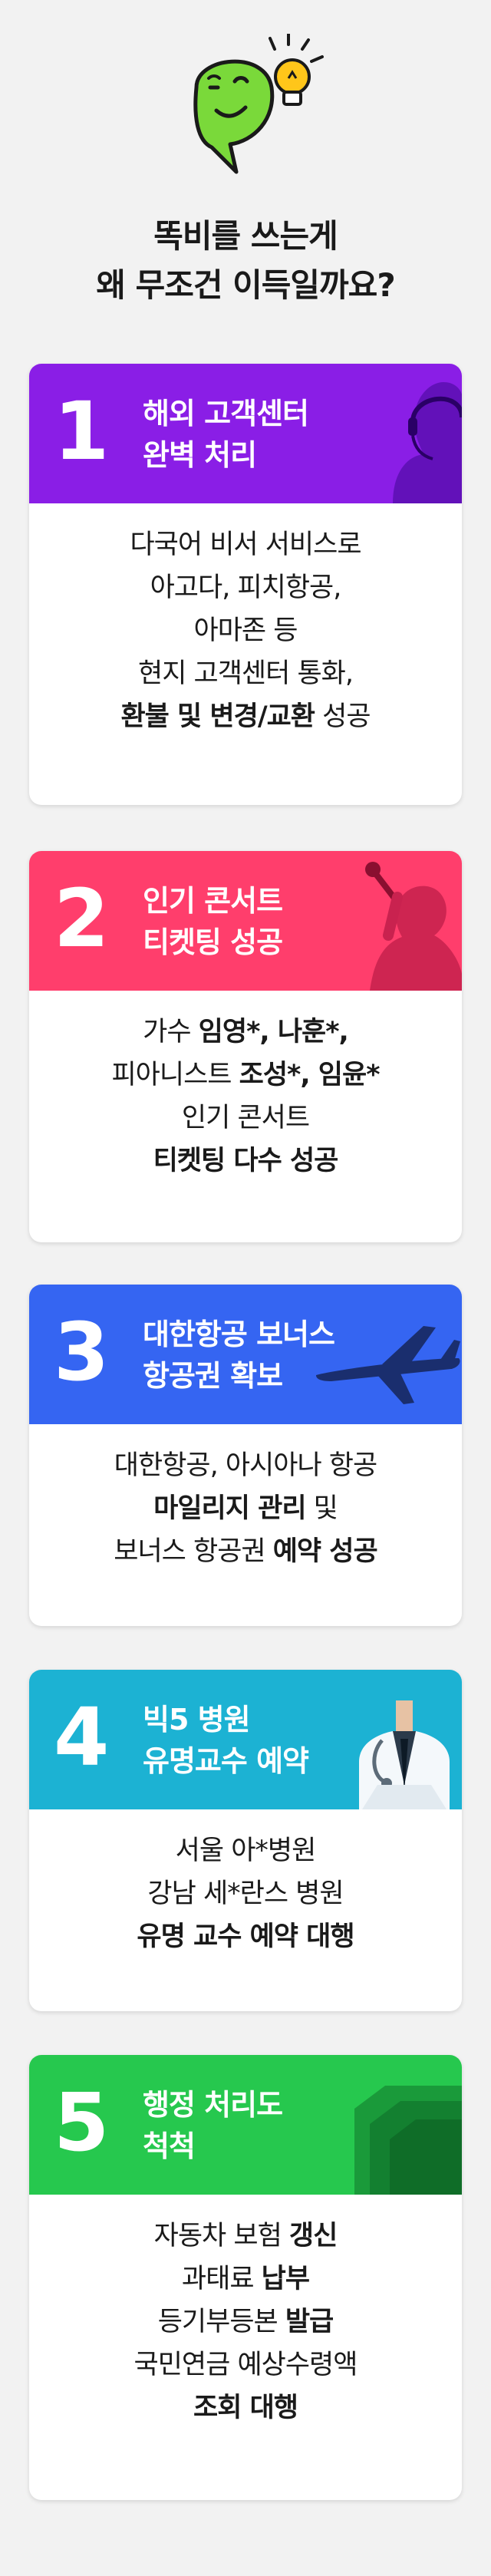 The width and height of the screenshot is (491, 2576). What do you see at coordinates (213, 921) in the screenshot?
I see `card-title: 인기 콘서트 티켓팅 성공` at bounding box center [213, 921].